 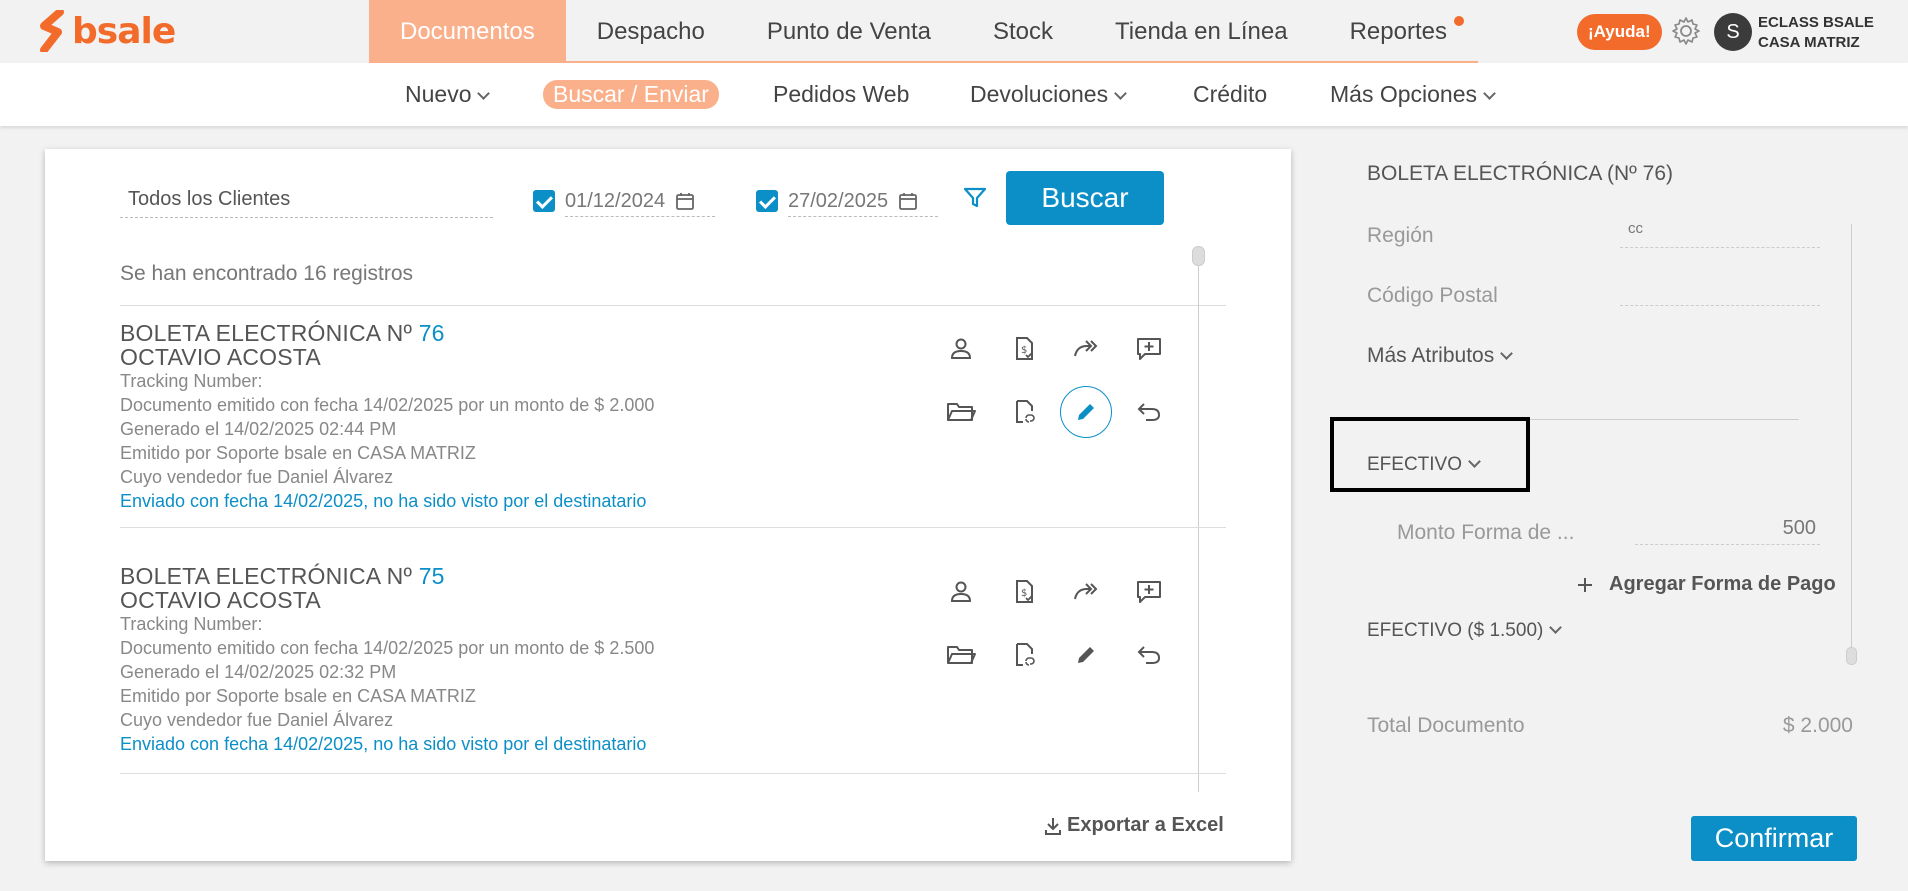 What do you see at coordinates (1455, 630) in the screenshot?
I see `payment-summary-label: EFECTIVO ($ 1.500)` at bounding box center [1455, 630].